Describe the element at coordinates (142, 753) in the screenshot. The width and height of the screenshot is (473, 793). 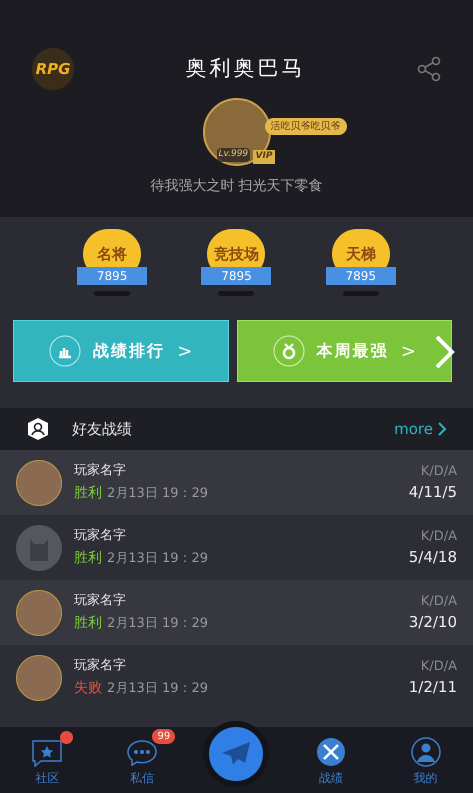
I see `chat-bubble-icon` at that location.